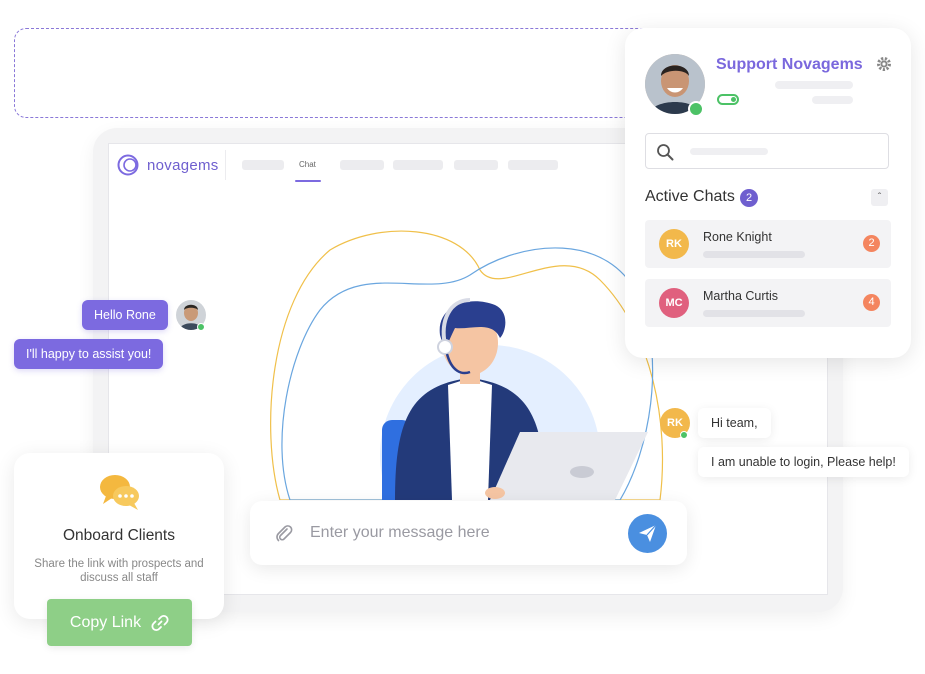  I want to click on novagems-logo-icon, so click(128, 165).